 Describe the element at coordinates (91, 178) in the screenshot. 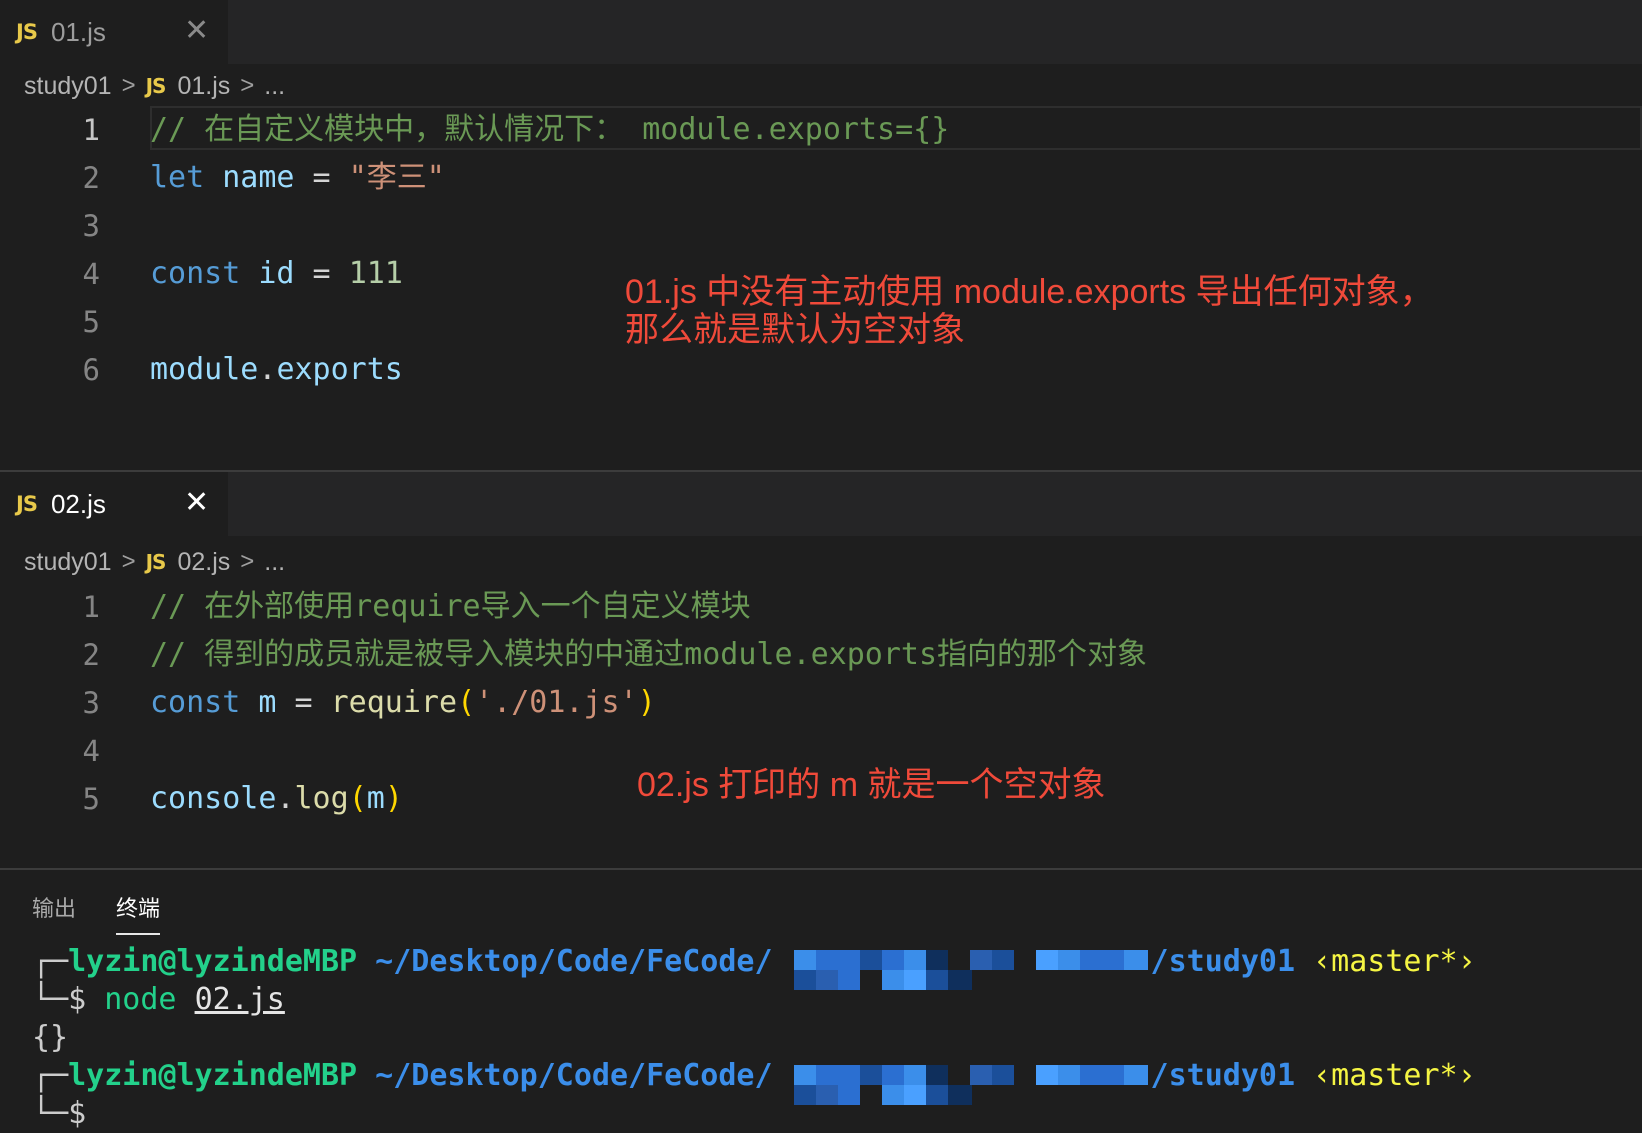

I see `line-number: 2` at that location.